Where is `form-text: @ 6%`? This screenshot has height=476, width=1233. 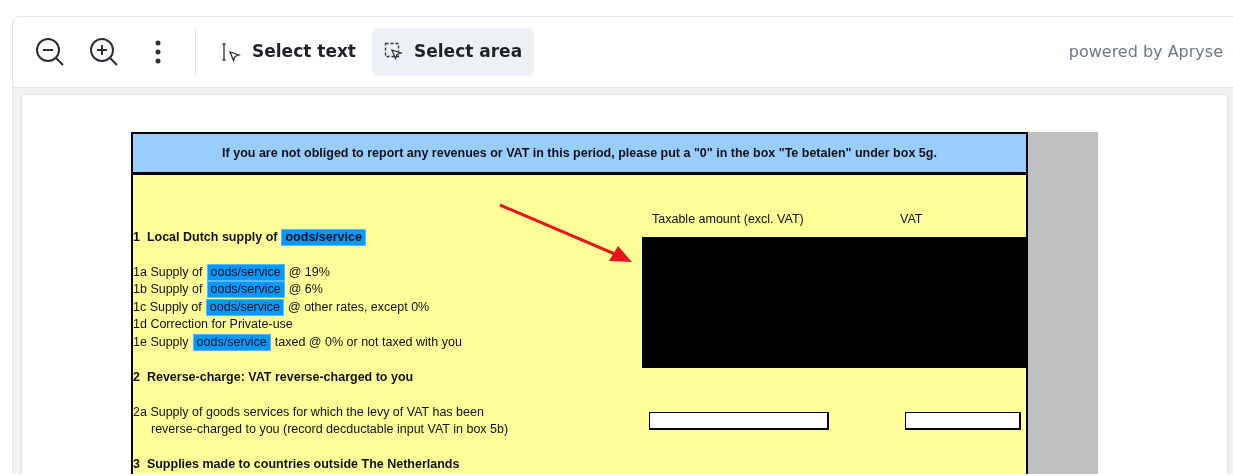 form-text: @ 6% is located at coordinates (305, 289).